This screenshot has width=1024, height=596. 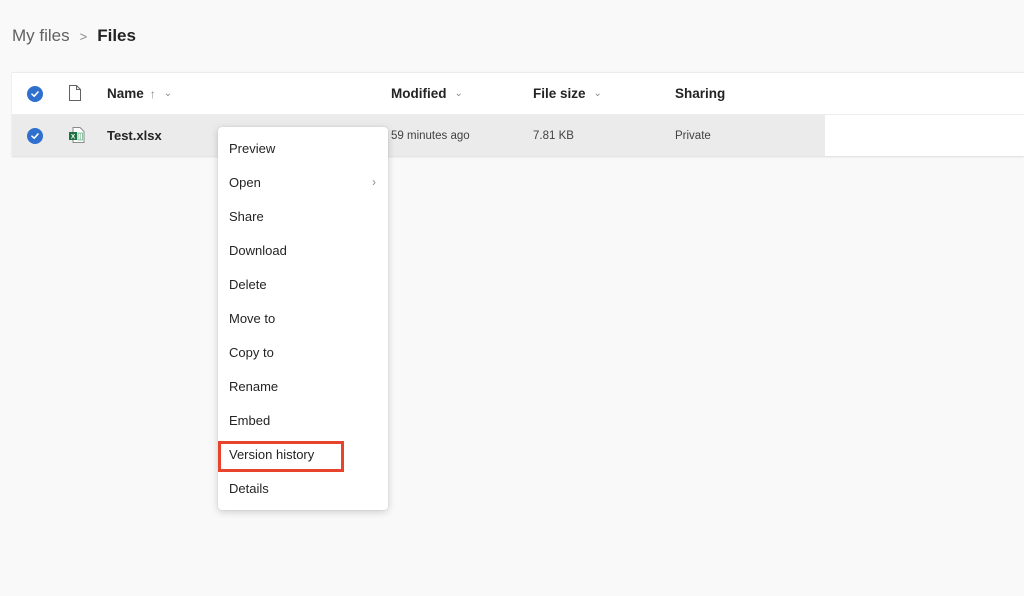 I want to click on row-checkbox, so click(x=35, y=135).